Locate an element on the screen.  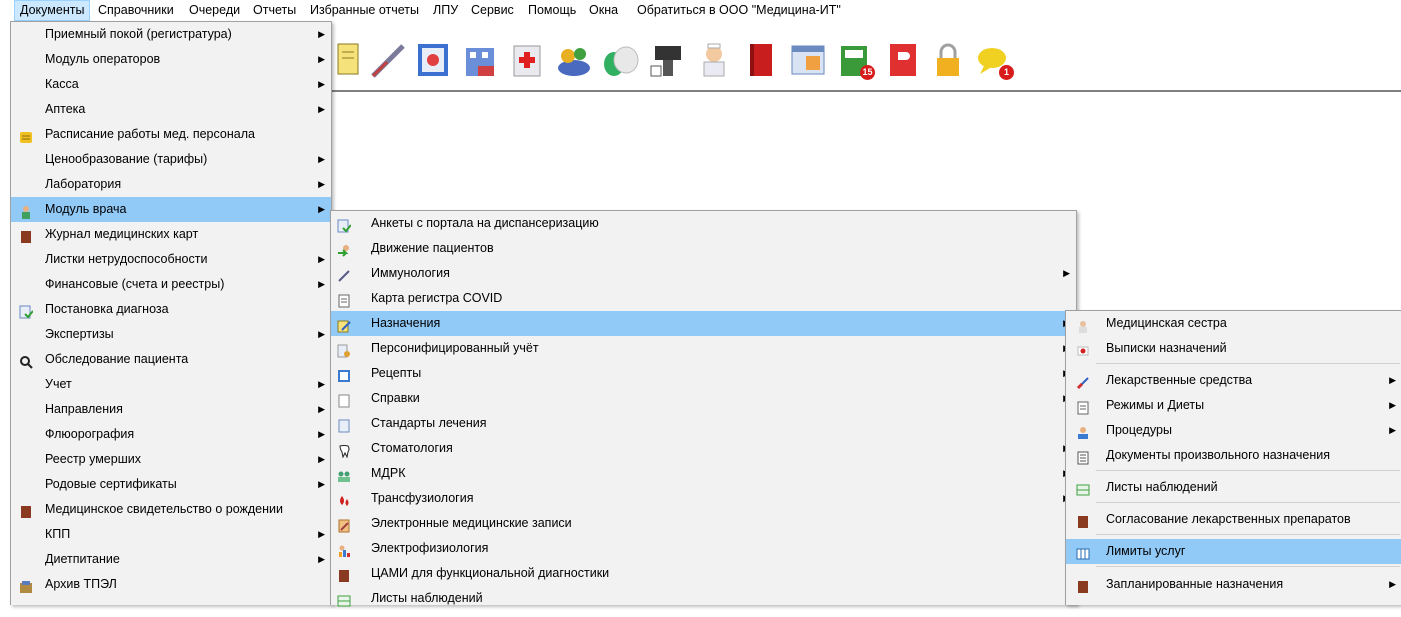
building-icon is located at coordinates (480, 60).